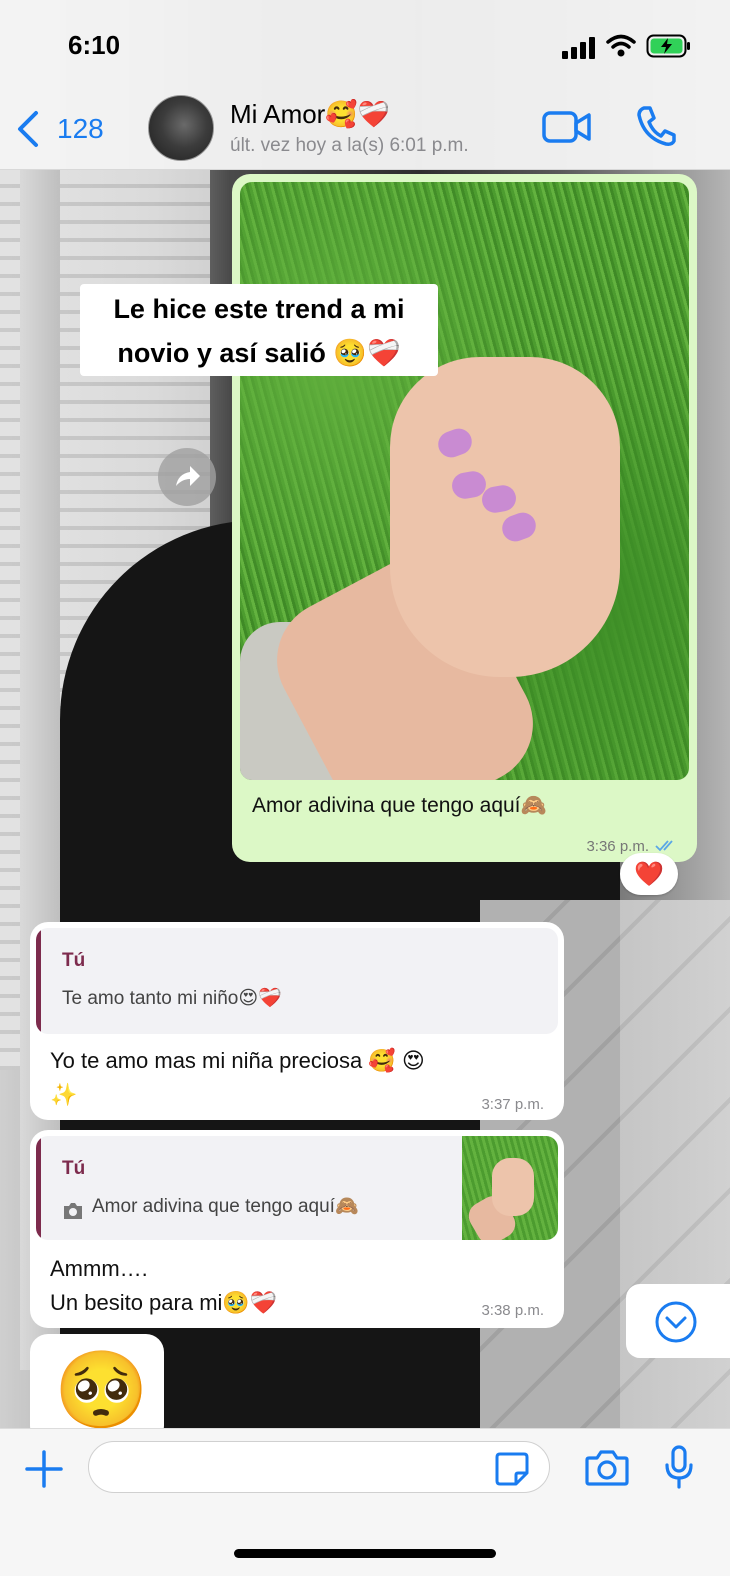 The height and width of the screenshot is (1576, 730). I want to click on cellular-signal-icon, so click(579, 48).